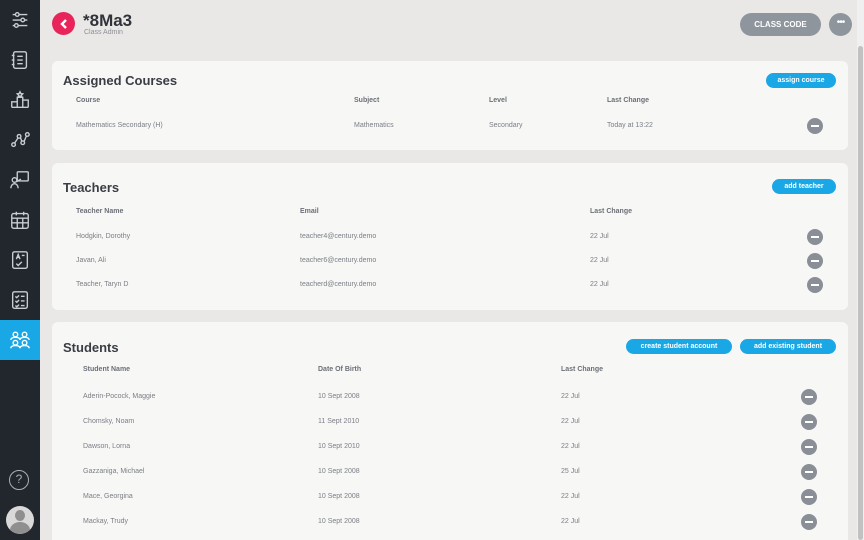 This screenshot has height=540, width=864. I want to click on page-scrollbar, so click(860, 270).